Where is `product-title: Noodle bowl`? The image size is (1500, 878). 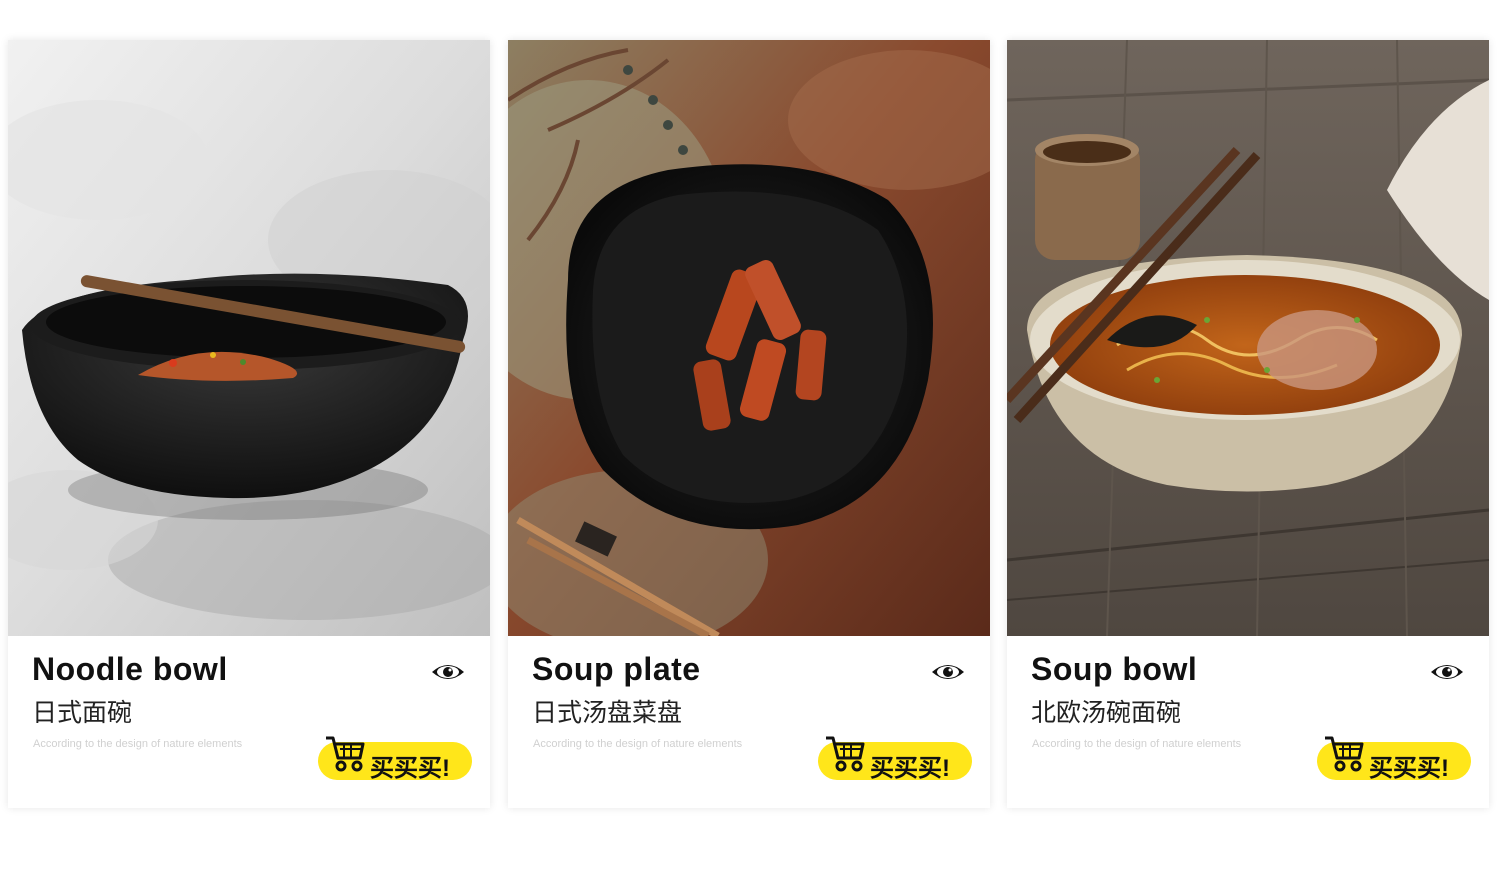 product-title: Noodle bowl is located at coordinates (130, 669).